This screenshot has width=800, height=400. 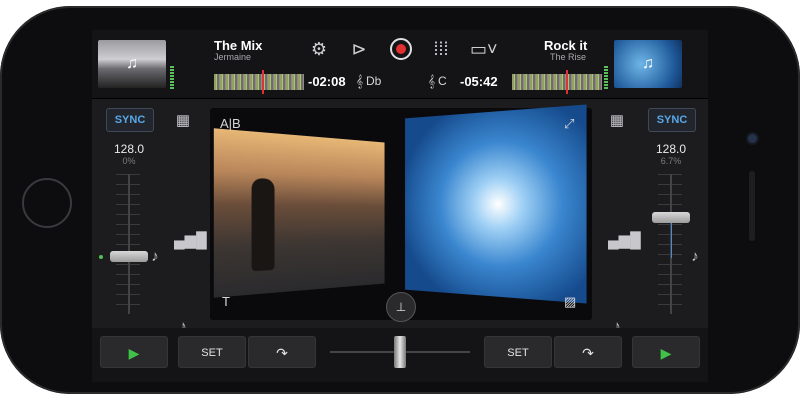 I want to click on right-pitch: 6.7%, so click(x=671, y=161).